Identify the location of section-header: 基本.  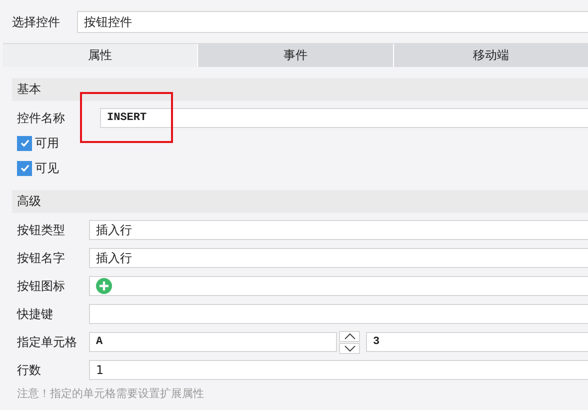
(300, 89).